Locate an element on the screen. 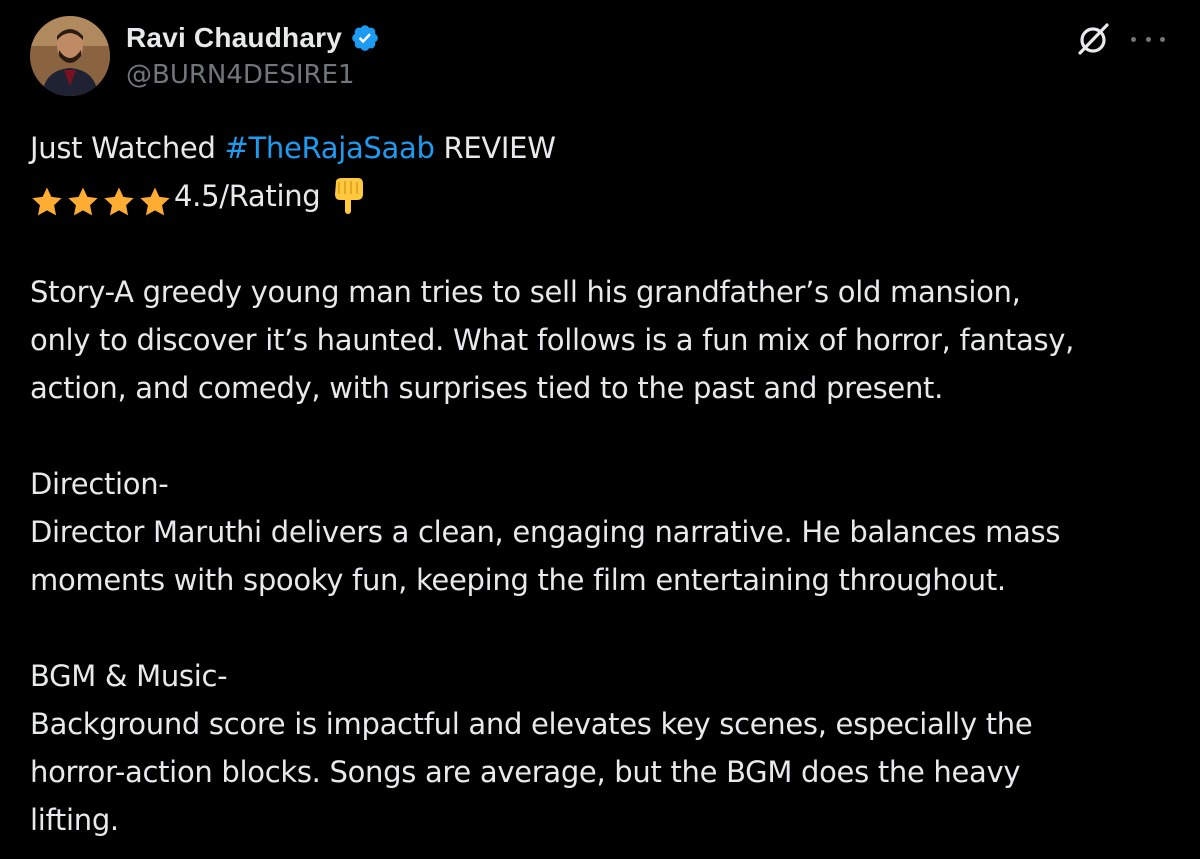 This screenshot has height=859, width=1200. title-suffix: REVIEW is located at coordinates (495, 148).